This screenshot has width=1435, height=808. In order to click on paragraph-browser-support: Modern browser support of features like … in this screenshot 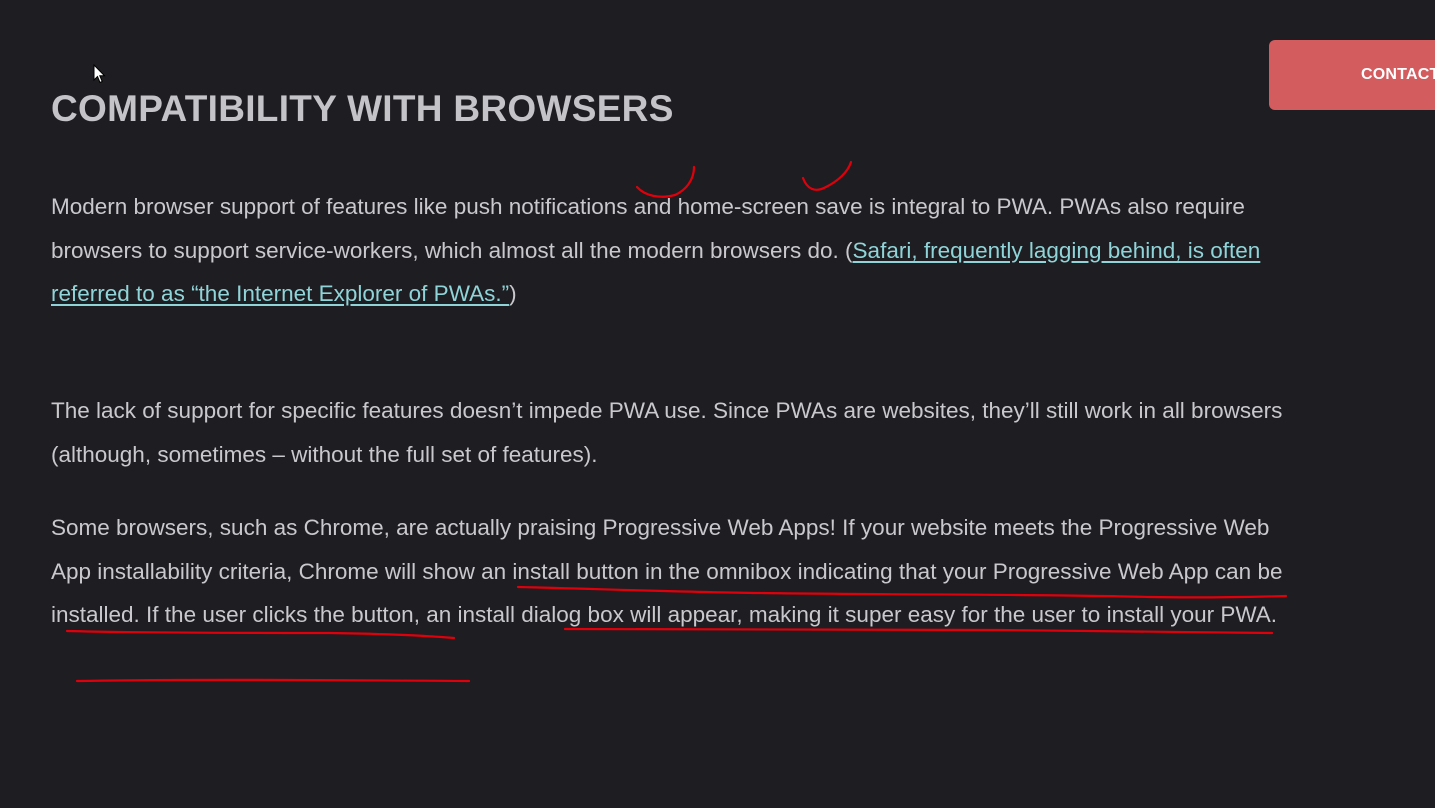, I will do `click(681, 250)`.